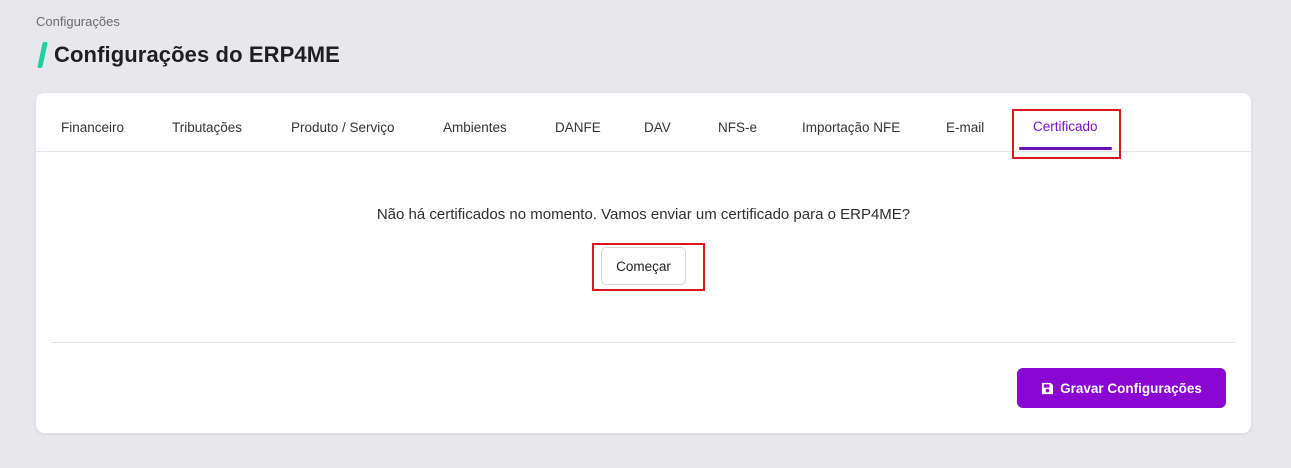 The width and height of the screenshot is (1291, 468). I want to click on divider, so click(643, 342).